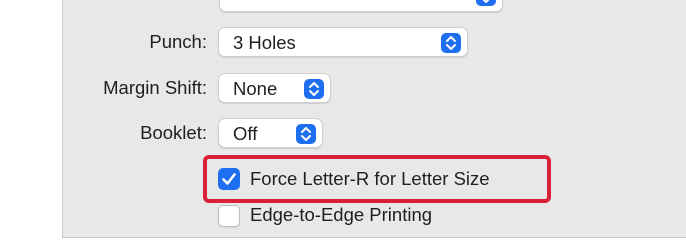 This screenshot has height=247, width=686. What do you see at coordinates (341, 214) in the screenshot?
I see `edge-to-edge-label: Edge-to-Edge Printing` at bounding box center [341, 214].